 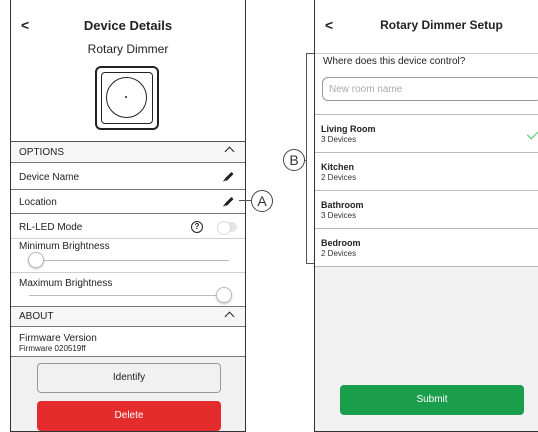 What do you see at coordinates (128, 256) in the screenshot?
I see `minimum-brightness-row: Minimum Brightness` at bounding box center [128, 256].